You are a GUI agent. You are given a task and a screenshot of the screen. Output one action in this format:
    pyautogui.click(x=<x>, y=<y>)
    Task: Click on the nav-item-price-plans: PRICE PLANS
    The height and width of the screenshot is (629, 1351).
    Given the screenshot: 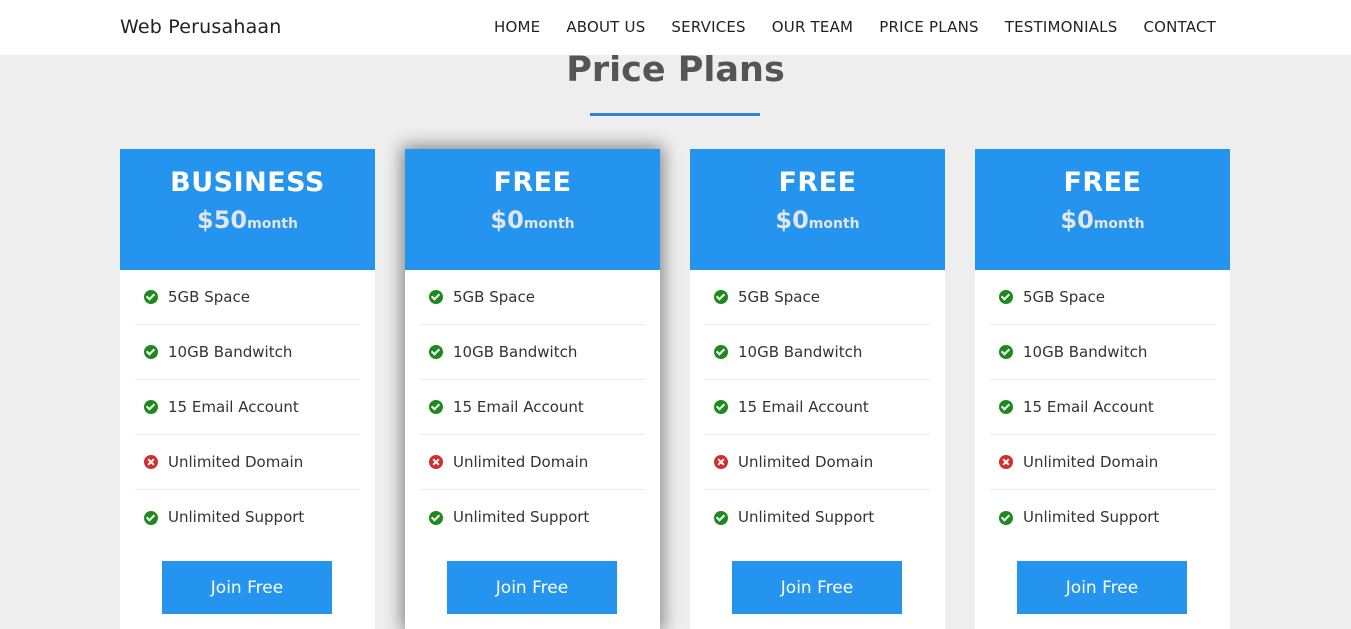 What is the action you would take?
    pyautogui.click(x=929, y=27)
    